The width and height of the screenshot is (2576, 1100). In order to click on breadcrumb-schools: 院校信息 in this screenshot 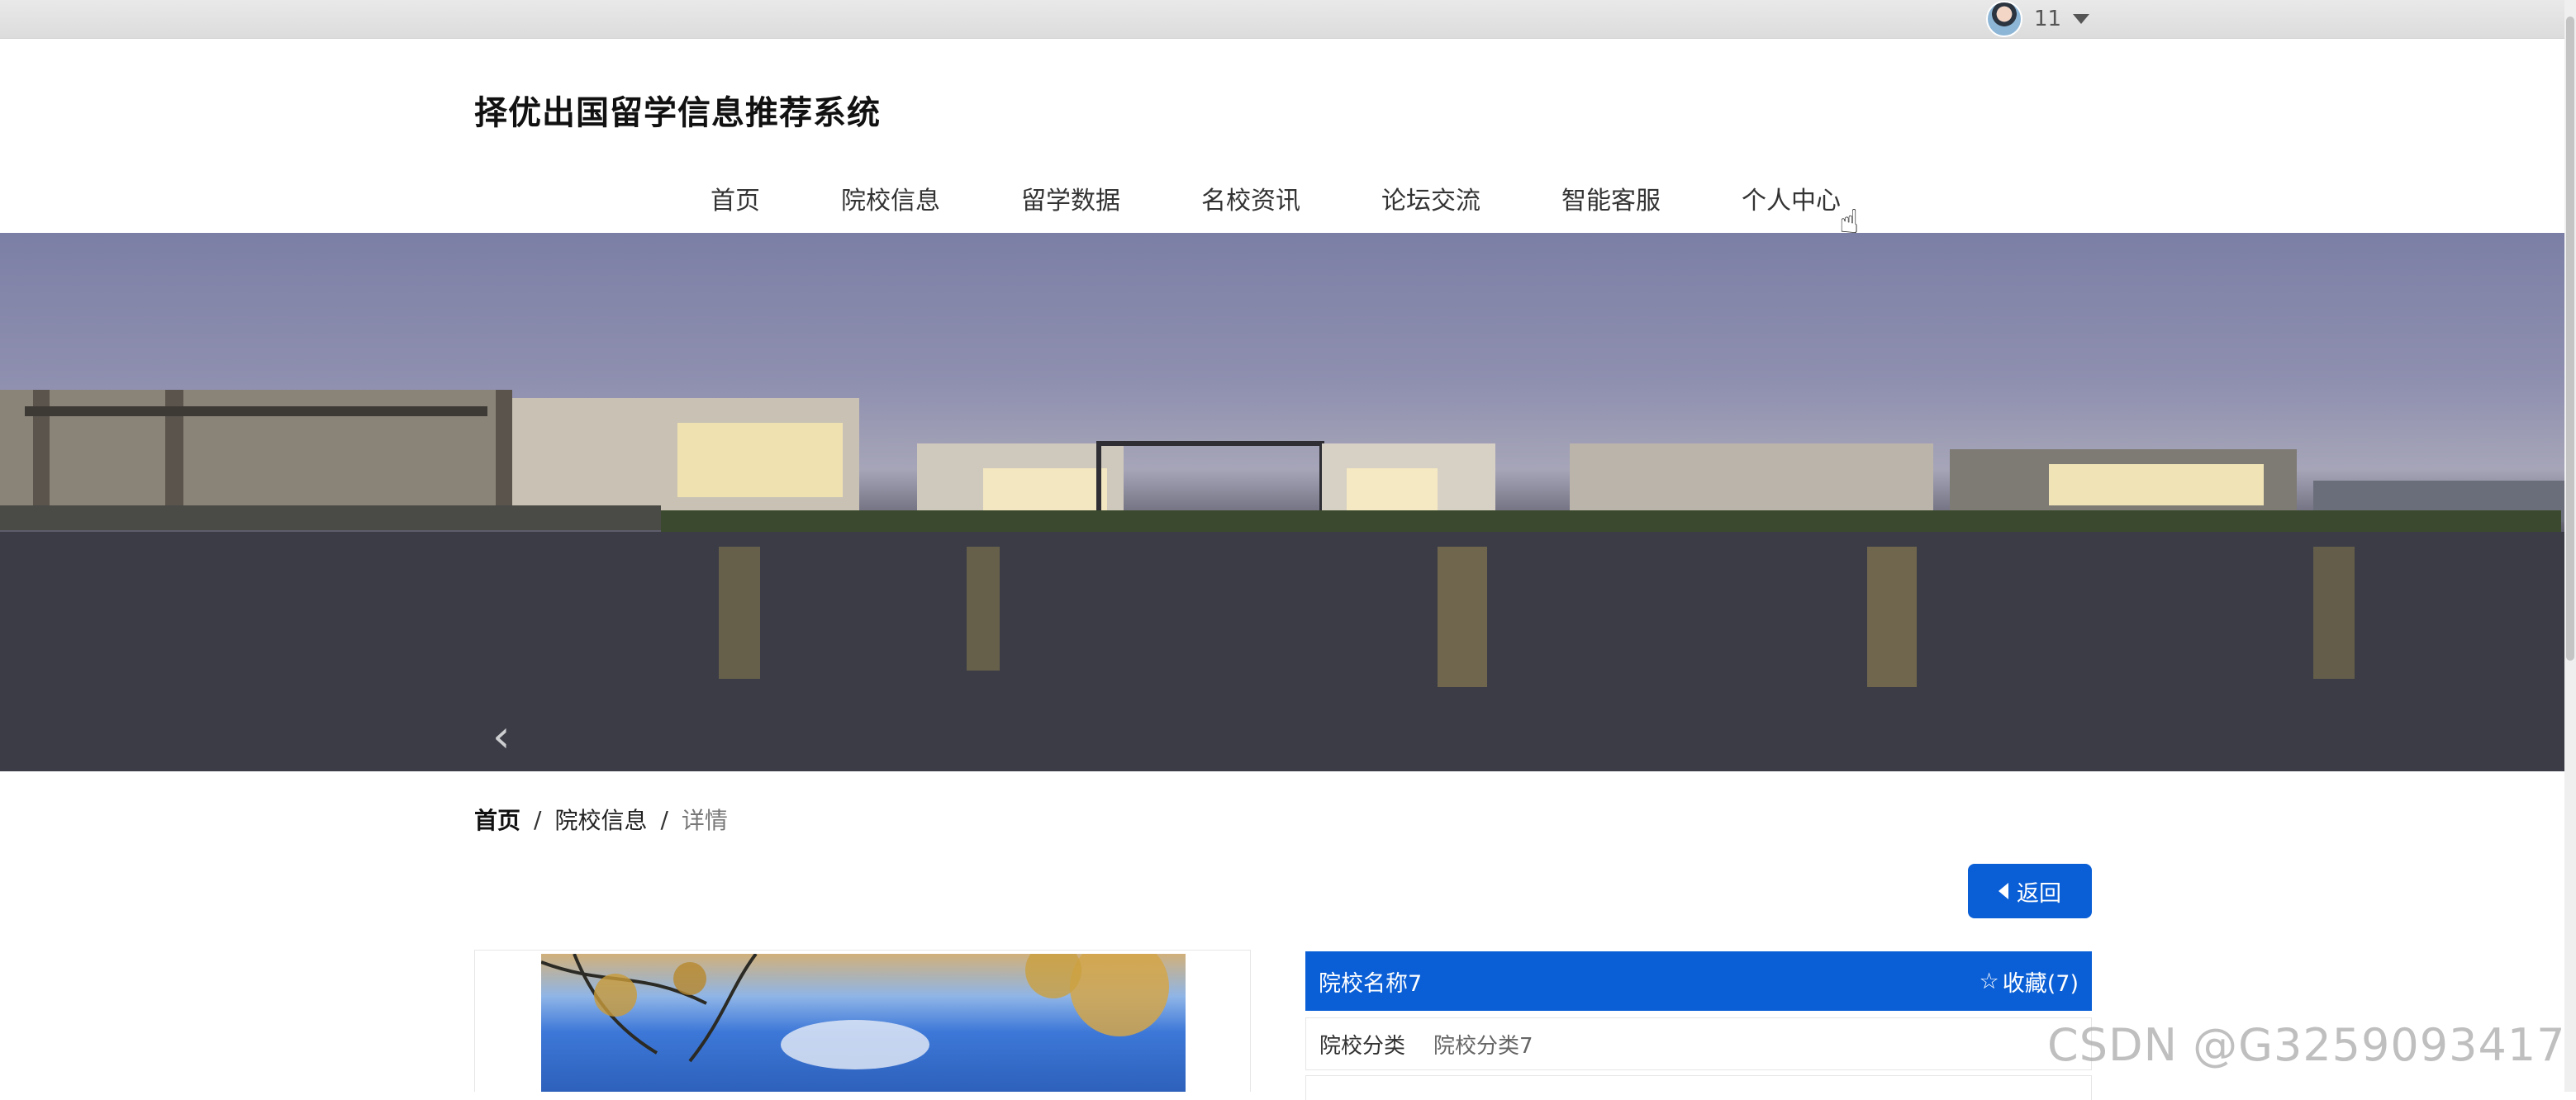, I will do `click(600, 820)`.